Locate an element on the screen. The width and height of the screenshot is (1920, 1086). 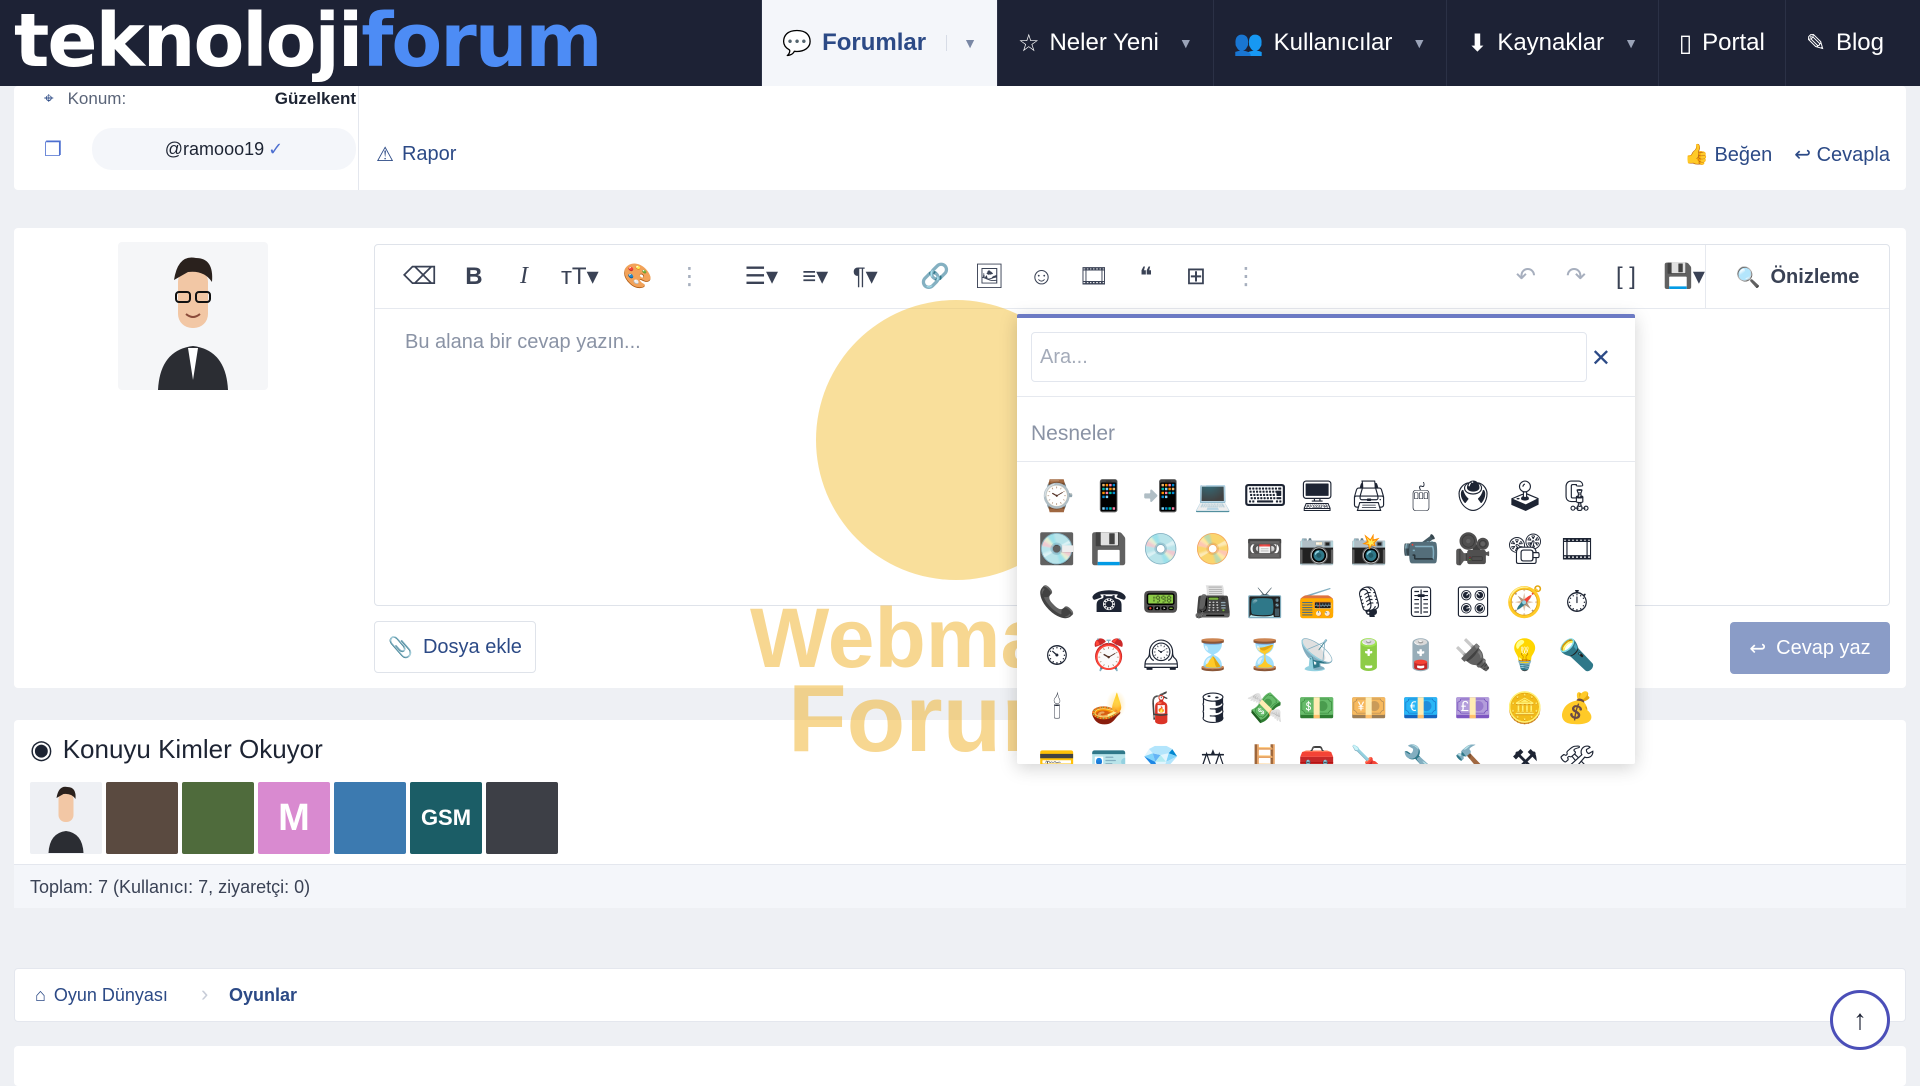
emoji-item: 📽 is located at coordinates (1525, 549).